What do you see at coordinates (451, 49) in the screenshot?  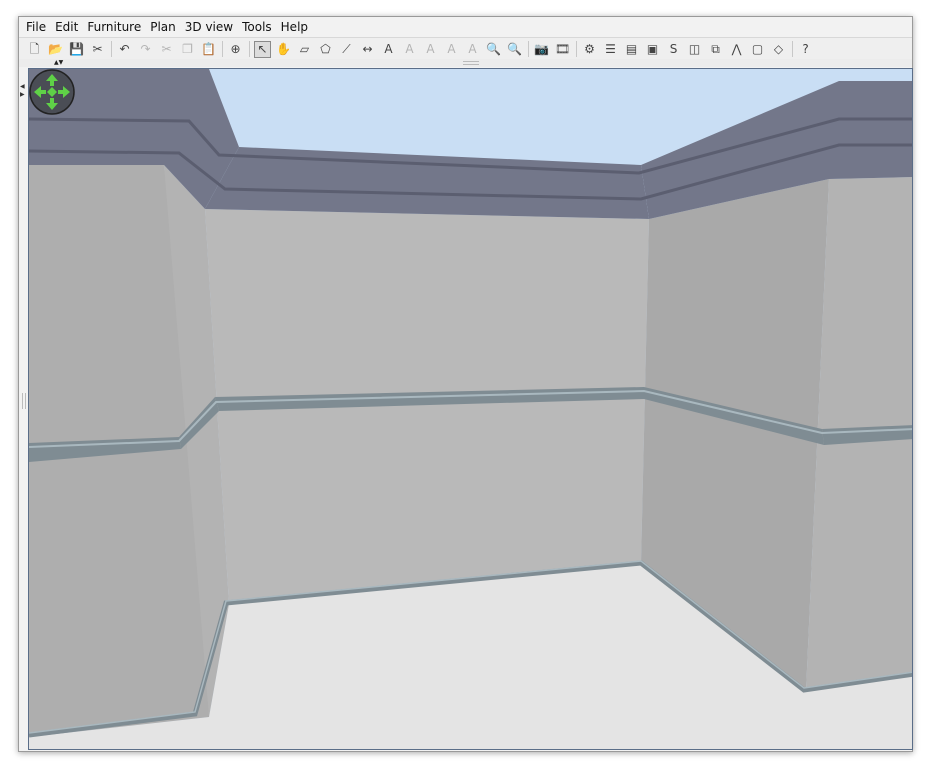 I see `bold-text-icon: A` at bounding box center [451, 49].